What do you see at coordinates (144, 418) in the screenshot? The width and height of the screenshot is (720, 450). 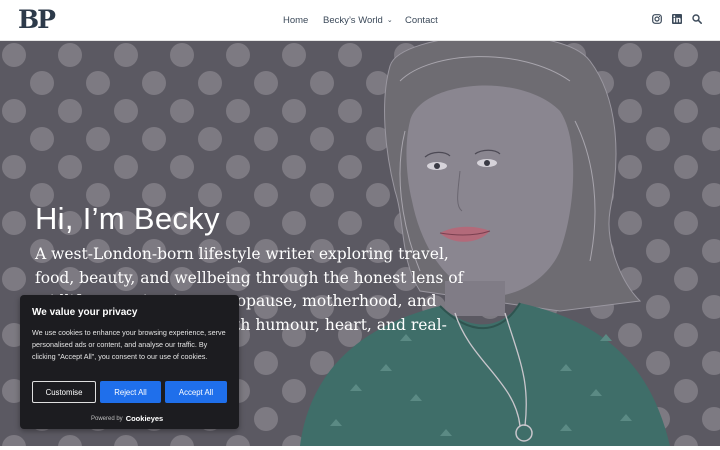 I see `cookieyes-logo: Cookieyes` at bounding box center [144, 418].